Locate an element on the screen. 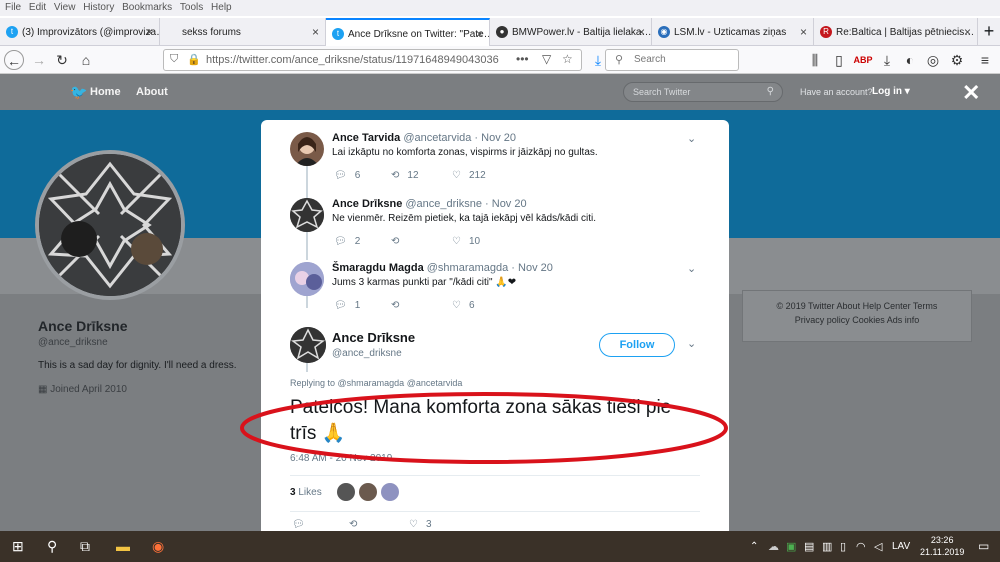 The image size is (1000, 562). retweet-action: ⟲ 12 is located at coordinates (405, 175).